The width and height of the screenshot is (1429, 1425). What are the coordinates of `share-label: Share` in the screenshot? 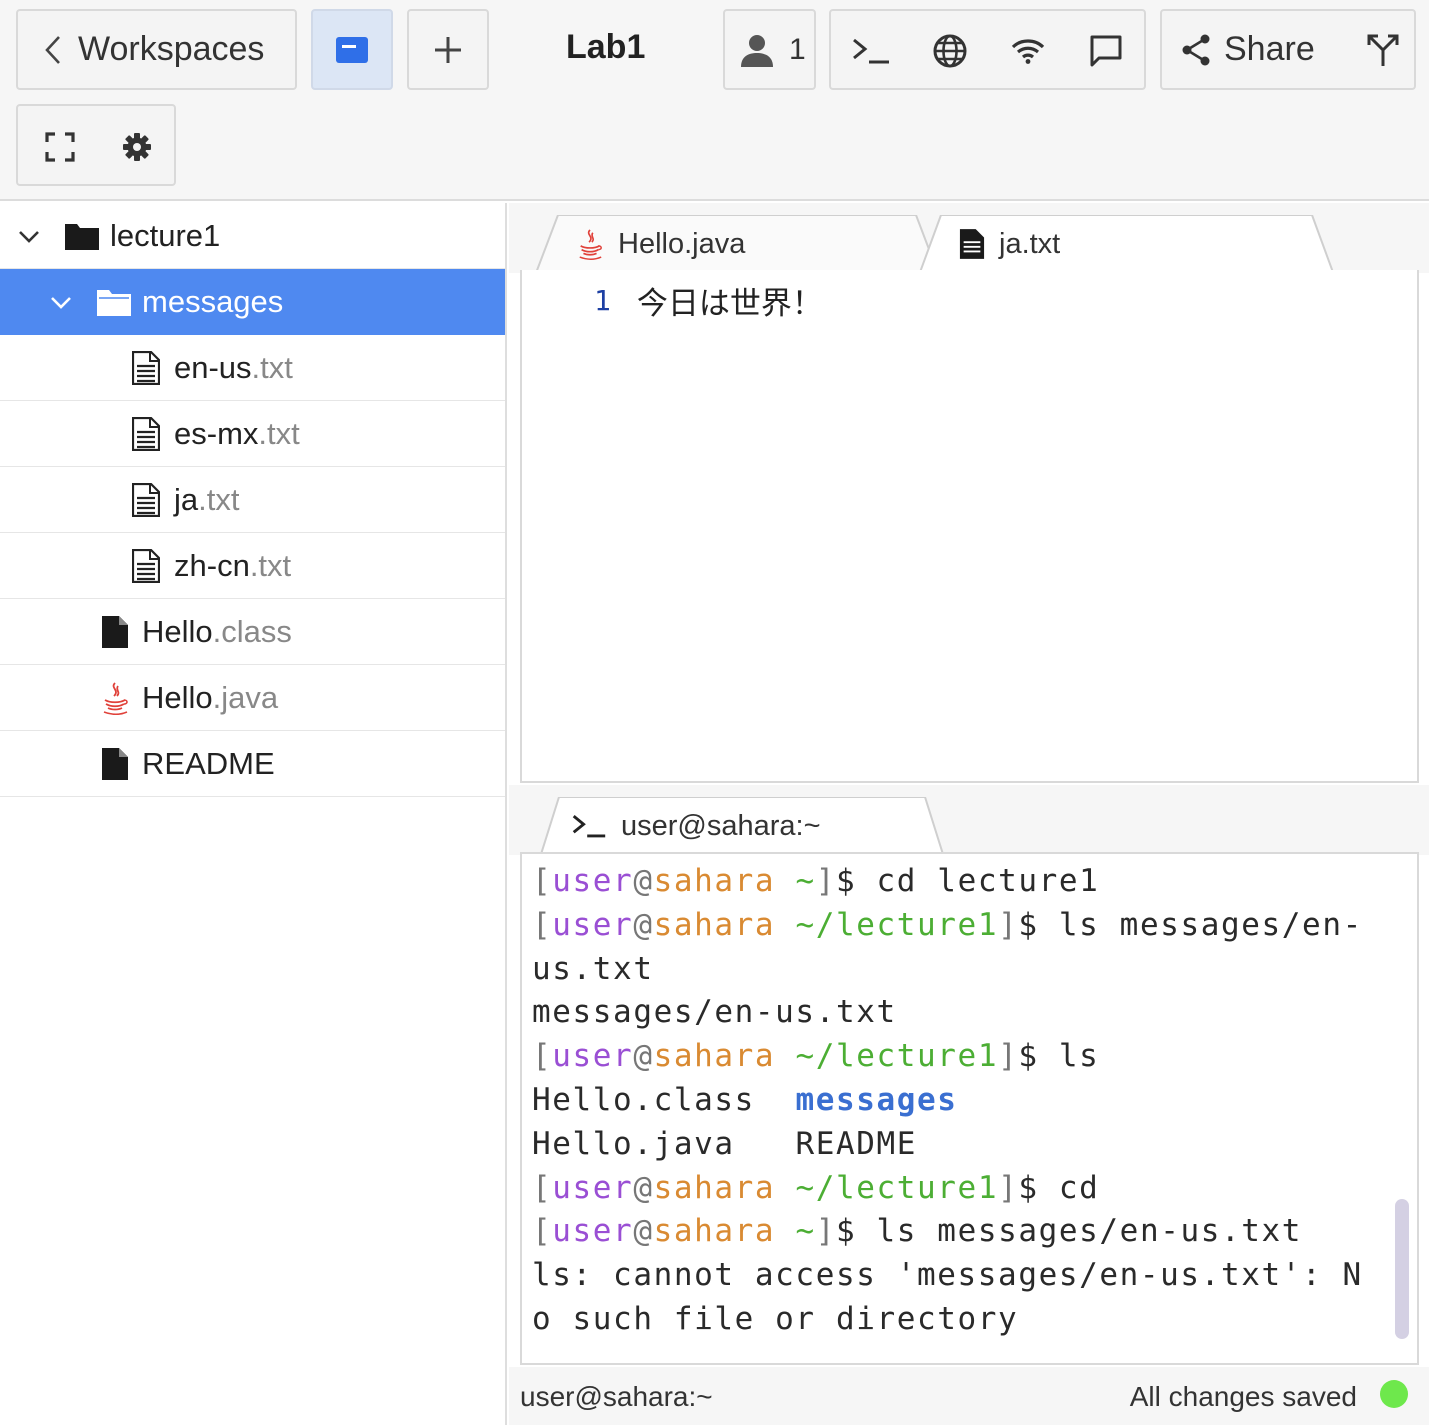 It's located at (1269, 49).